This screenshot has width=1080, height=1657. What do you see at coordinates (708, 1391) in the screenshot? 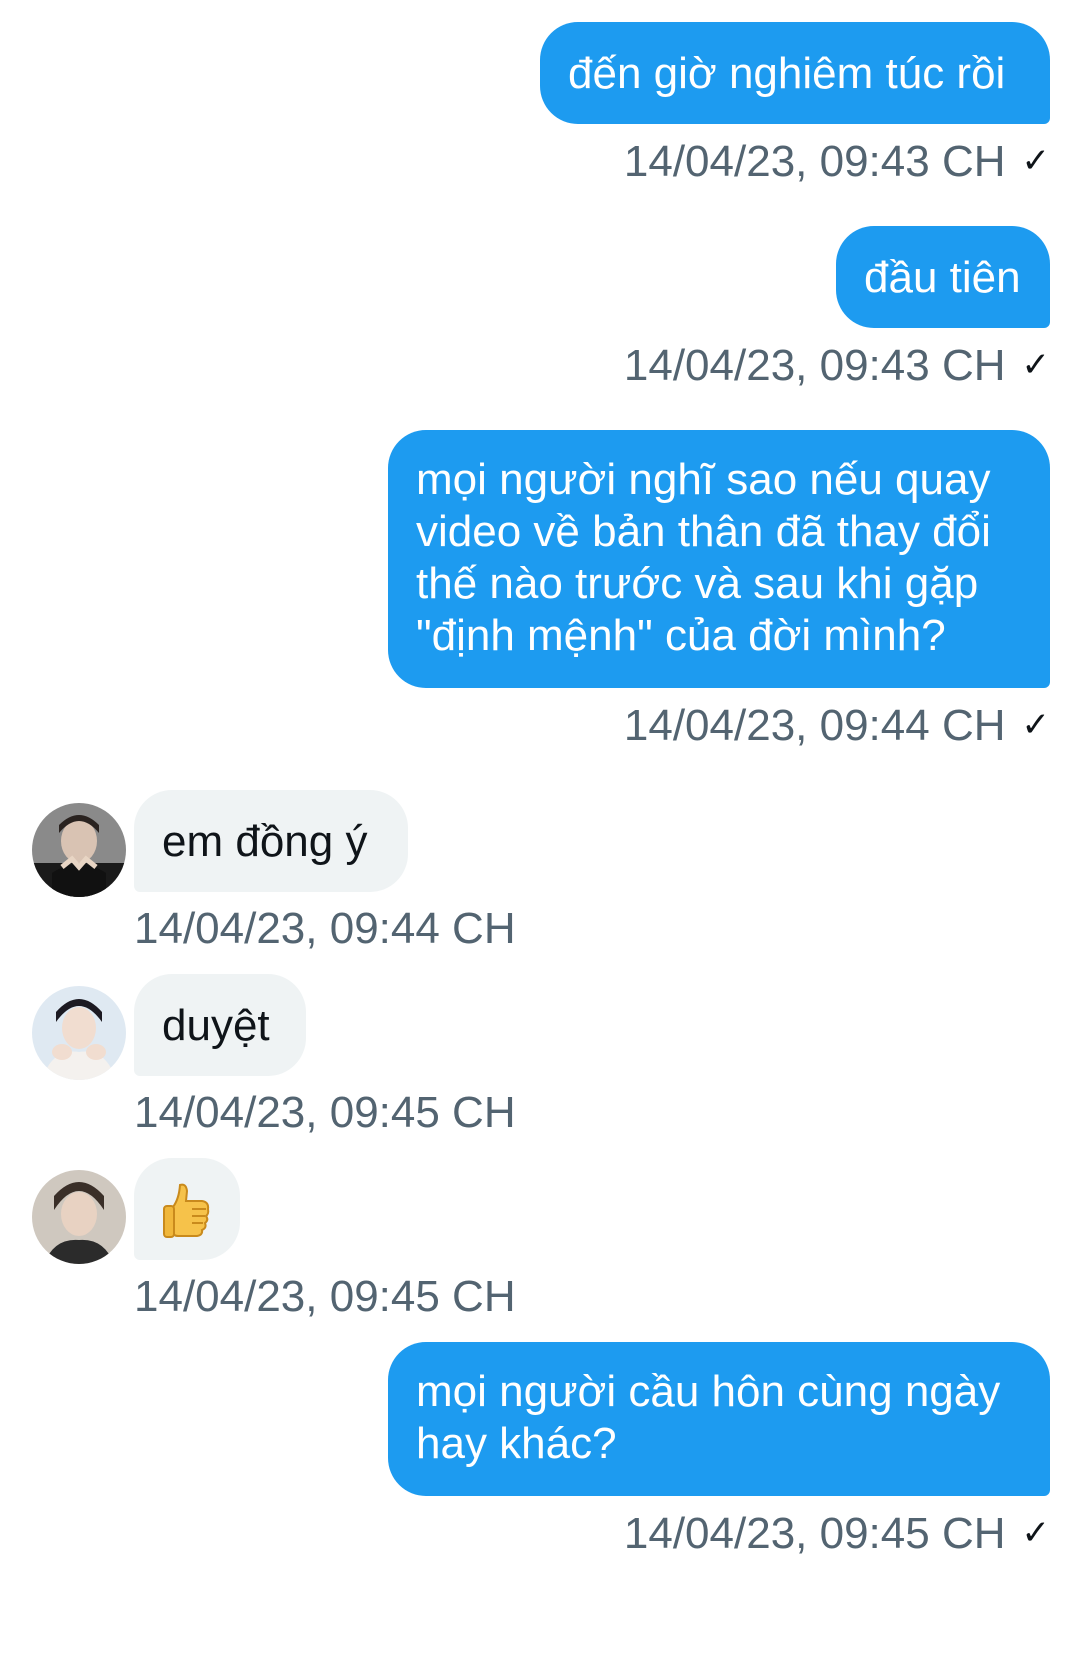
I see `message-text-line: mọi người cầu hôn cùng ngày` at bounding box center [708, 1391].